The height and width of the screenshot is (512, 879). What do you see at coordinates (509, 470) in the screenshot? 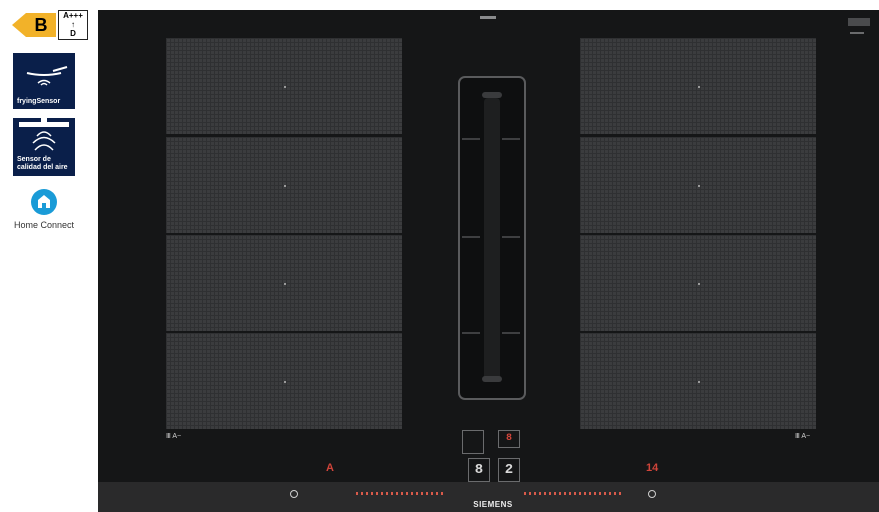
I see `fan-level-right: 2` at bounding box center [509, 470].